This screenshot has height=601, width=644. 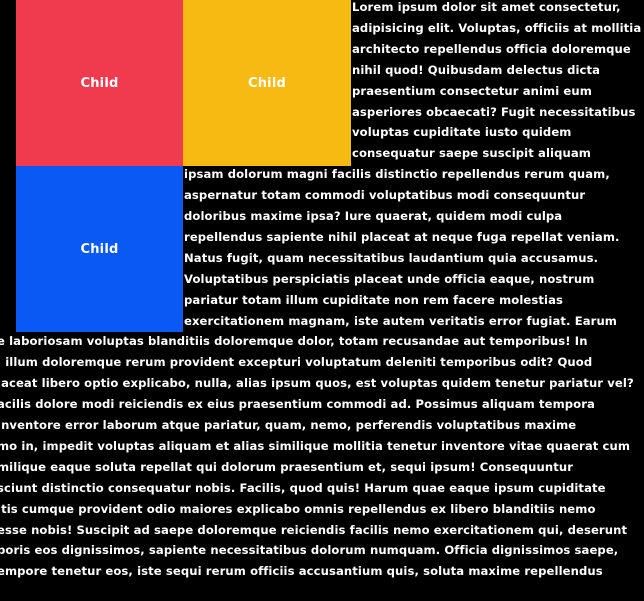 I want to click on paragraph-line: voluptas cupiditate iusto quidem, so click(x=462, y=132).